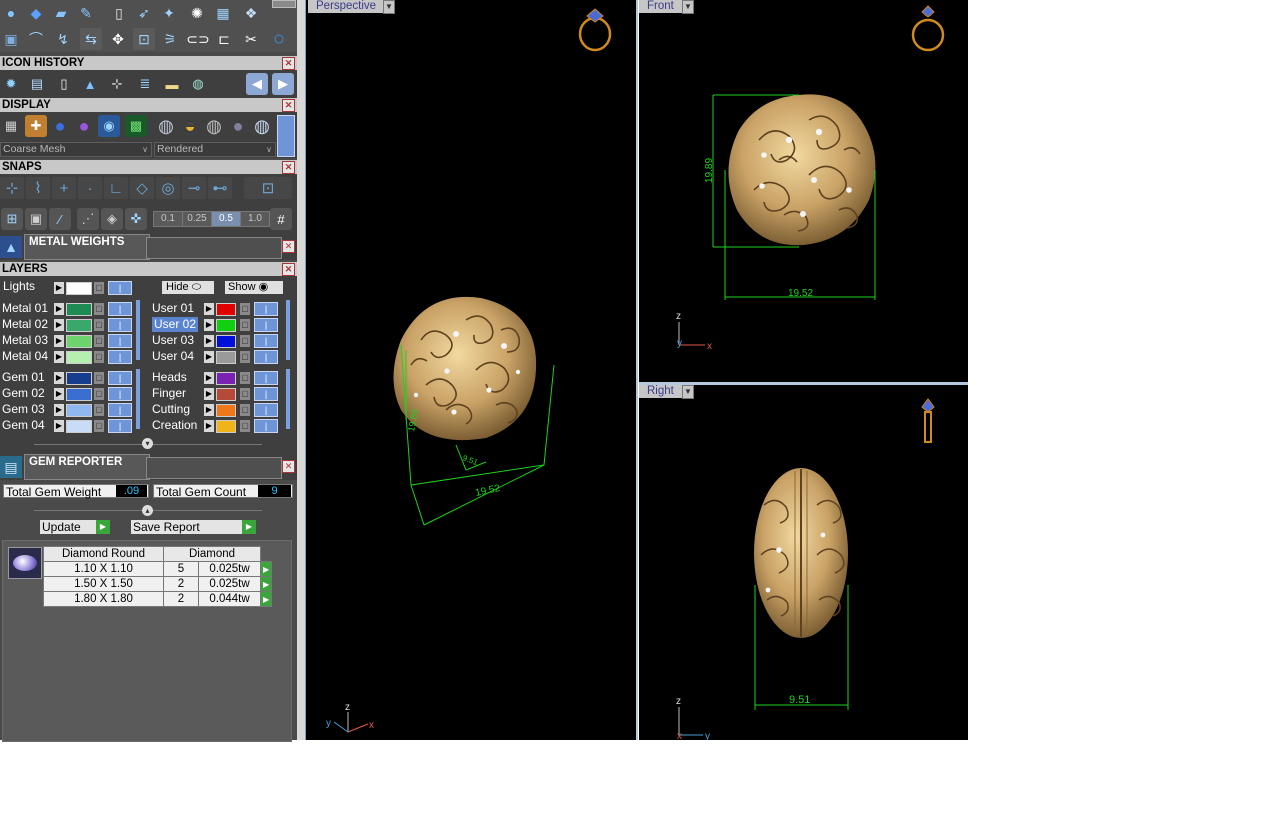 The image size is (1274, 816). I want to click on lights-visibility-toggle: |, so click(120, 288).